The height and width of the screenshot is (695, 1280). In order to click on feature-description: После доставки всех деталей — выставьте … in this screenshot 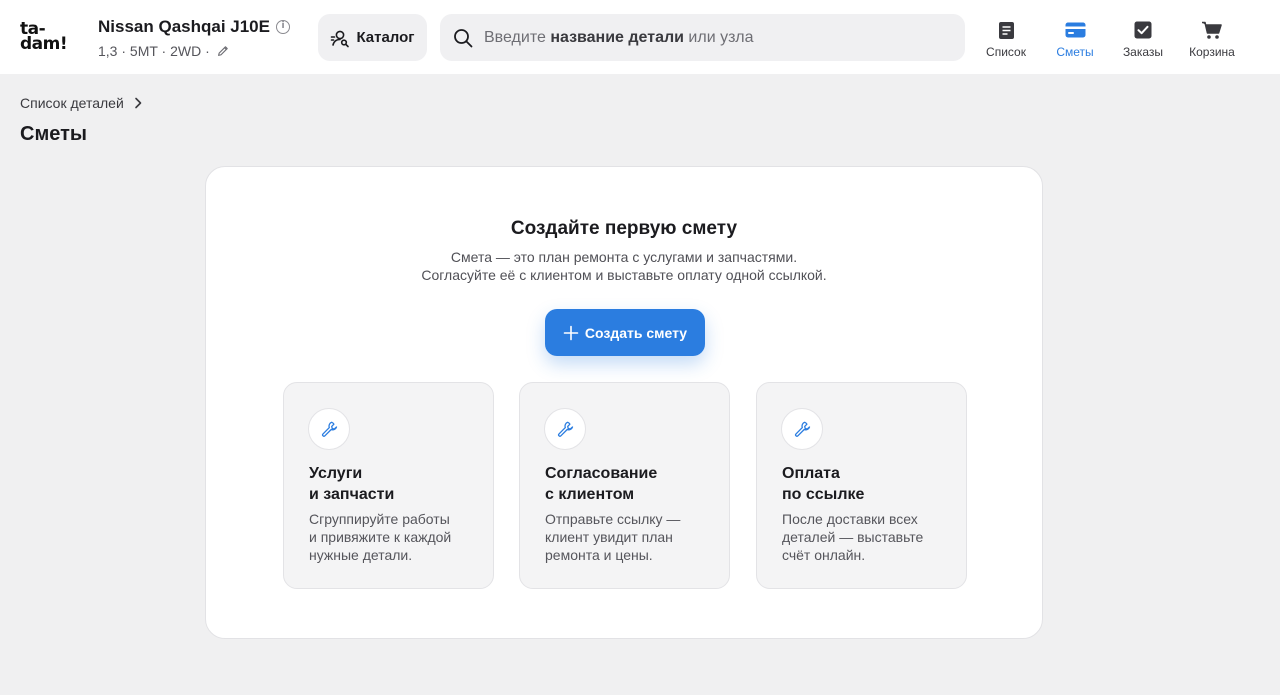, I will do `click(853, 537)`.